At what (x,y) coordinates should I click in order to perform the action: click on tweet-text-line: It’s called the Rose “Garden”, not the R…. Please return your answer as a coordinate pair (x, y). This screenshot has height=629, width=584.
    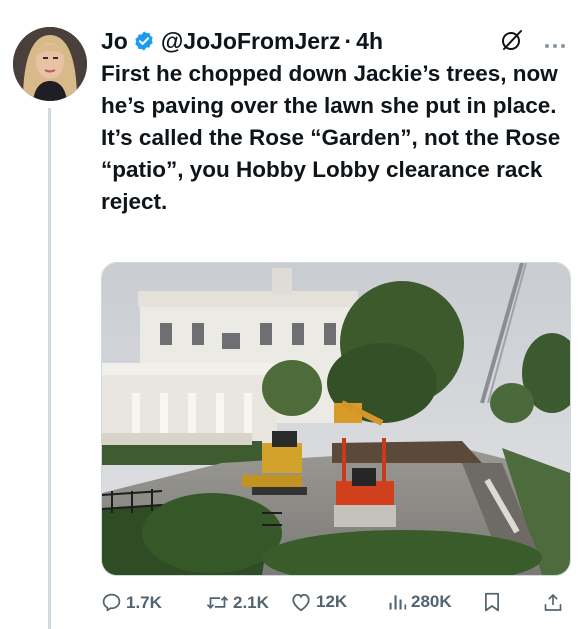
    Looking at the image, I should click on (331, 169).